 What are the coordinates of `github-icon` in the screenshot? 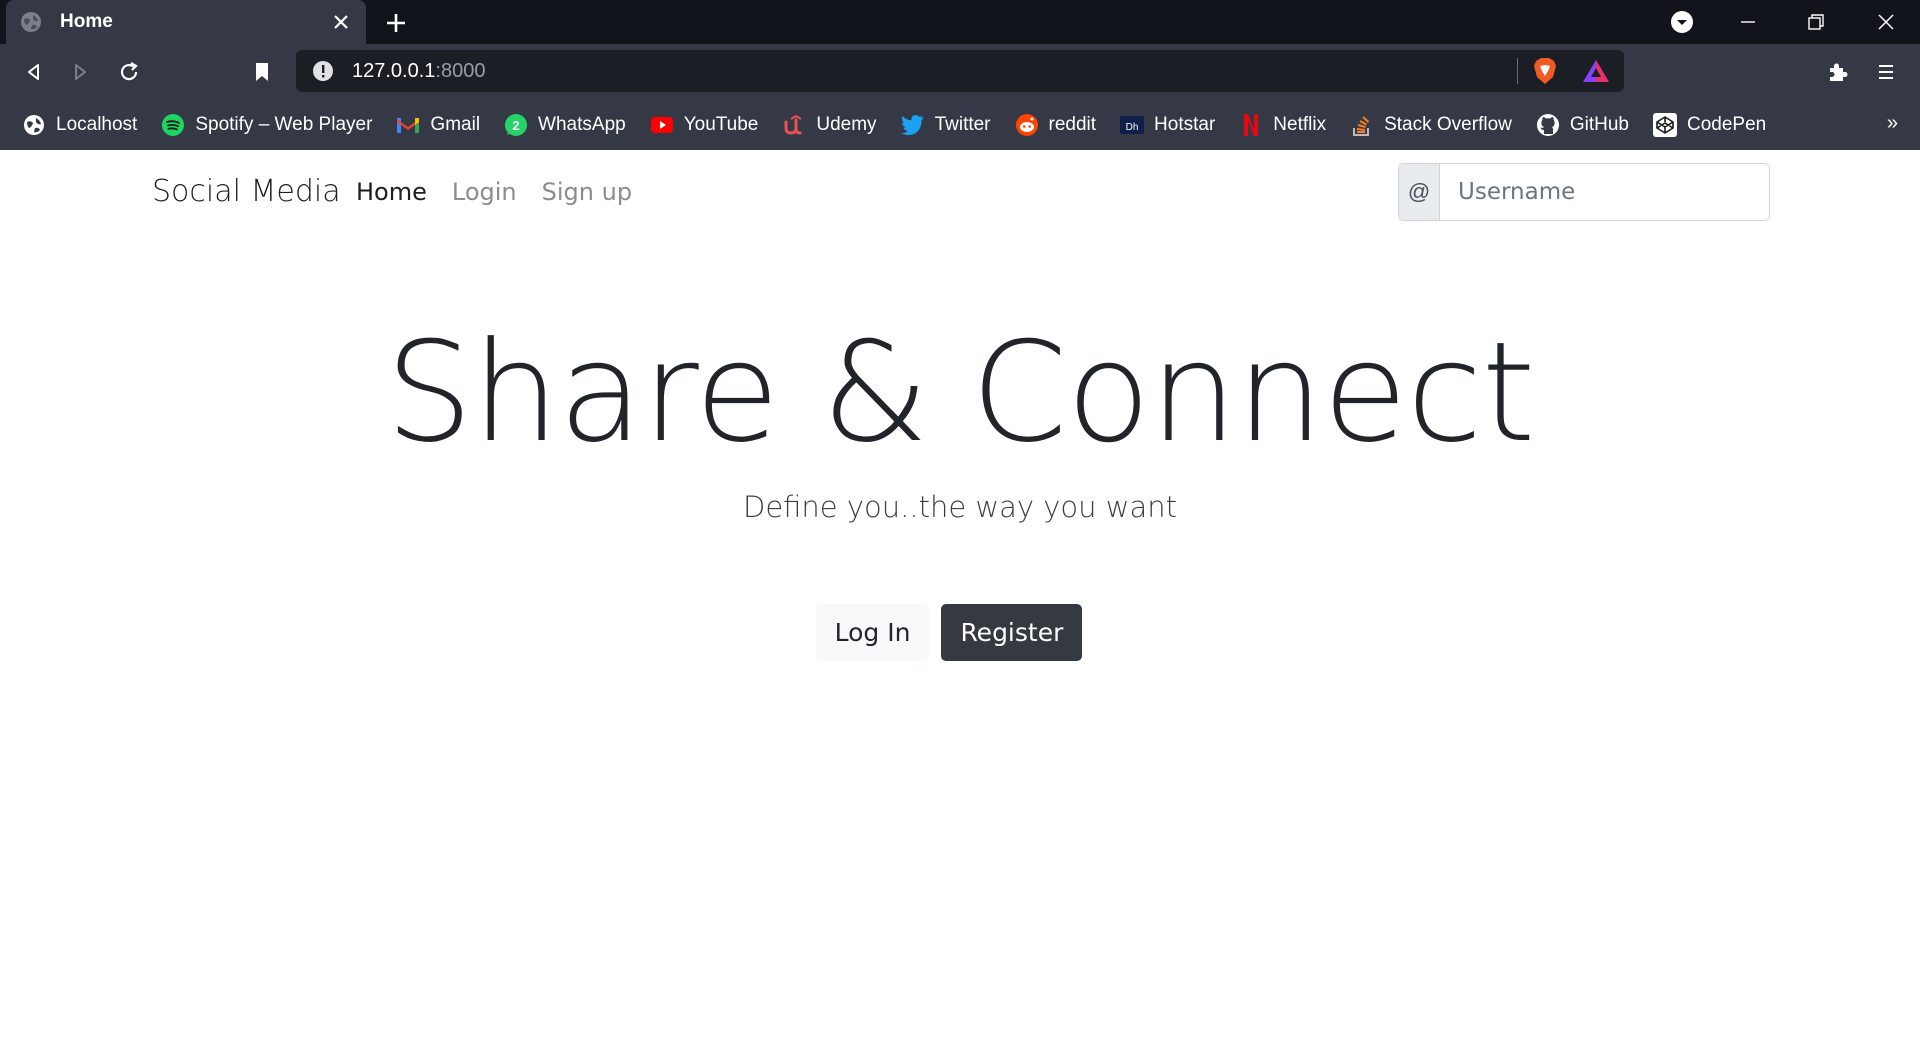 It's located at (1548, 125).